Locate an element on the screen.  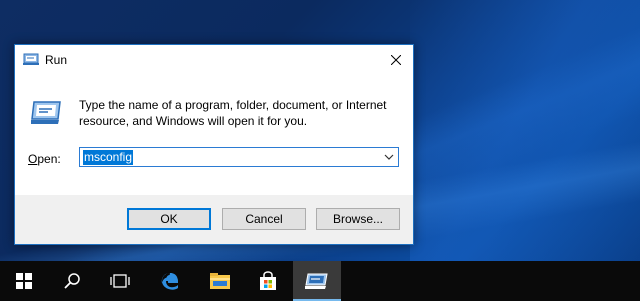
chevron-down-icon is located at coordinates (389, 157).